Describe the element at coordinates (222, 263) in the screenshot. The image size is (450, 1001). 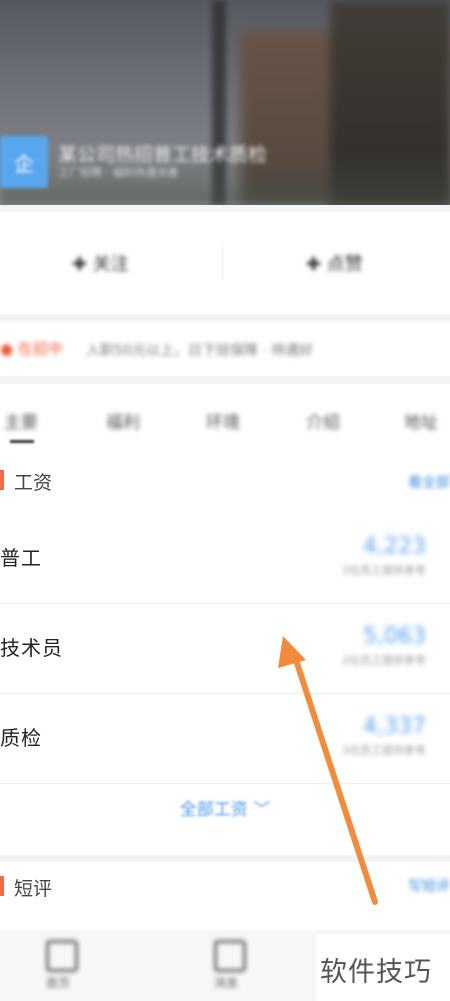
I see `action-divider` at that location.